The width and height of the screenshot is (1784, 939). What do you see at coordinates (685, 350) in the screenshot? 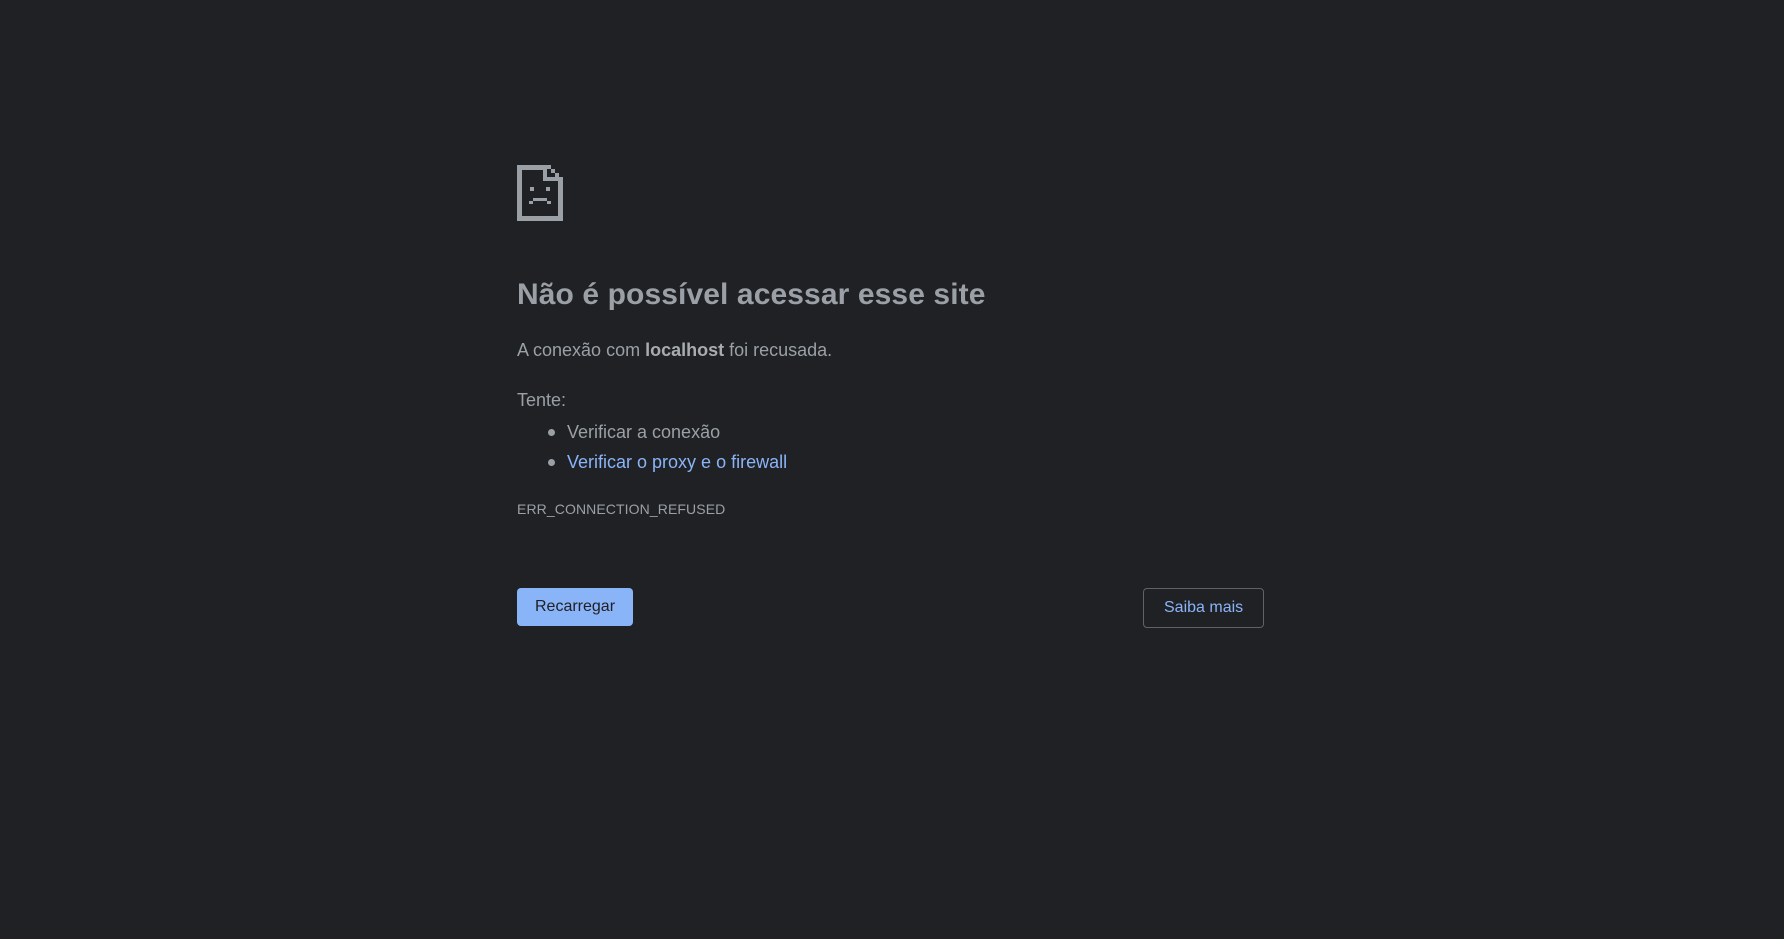
I see `host-name: localhost` at bounding box center [685, 350].